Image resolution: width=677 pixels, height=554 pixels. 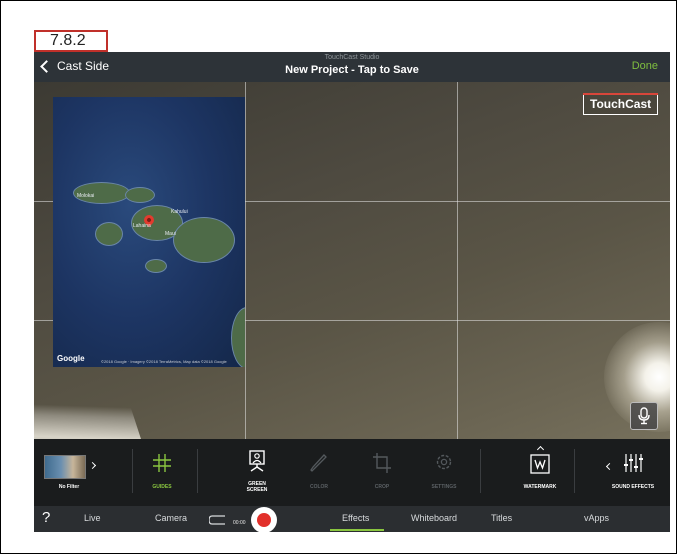 What do you see at coordinates (109, 234) in the screenshot?
I see `island-lanai` at bounding box center [109, 234].